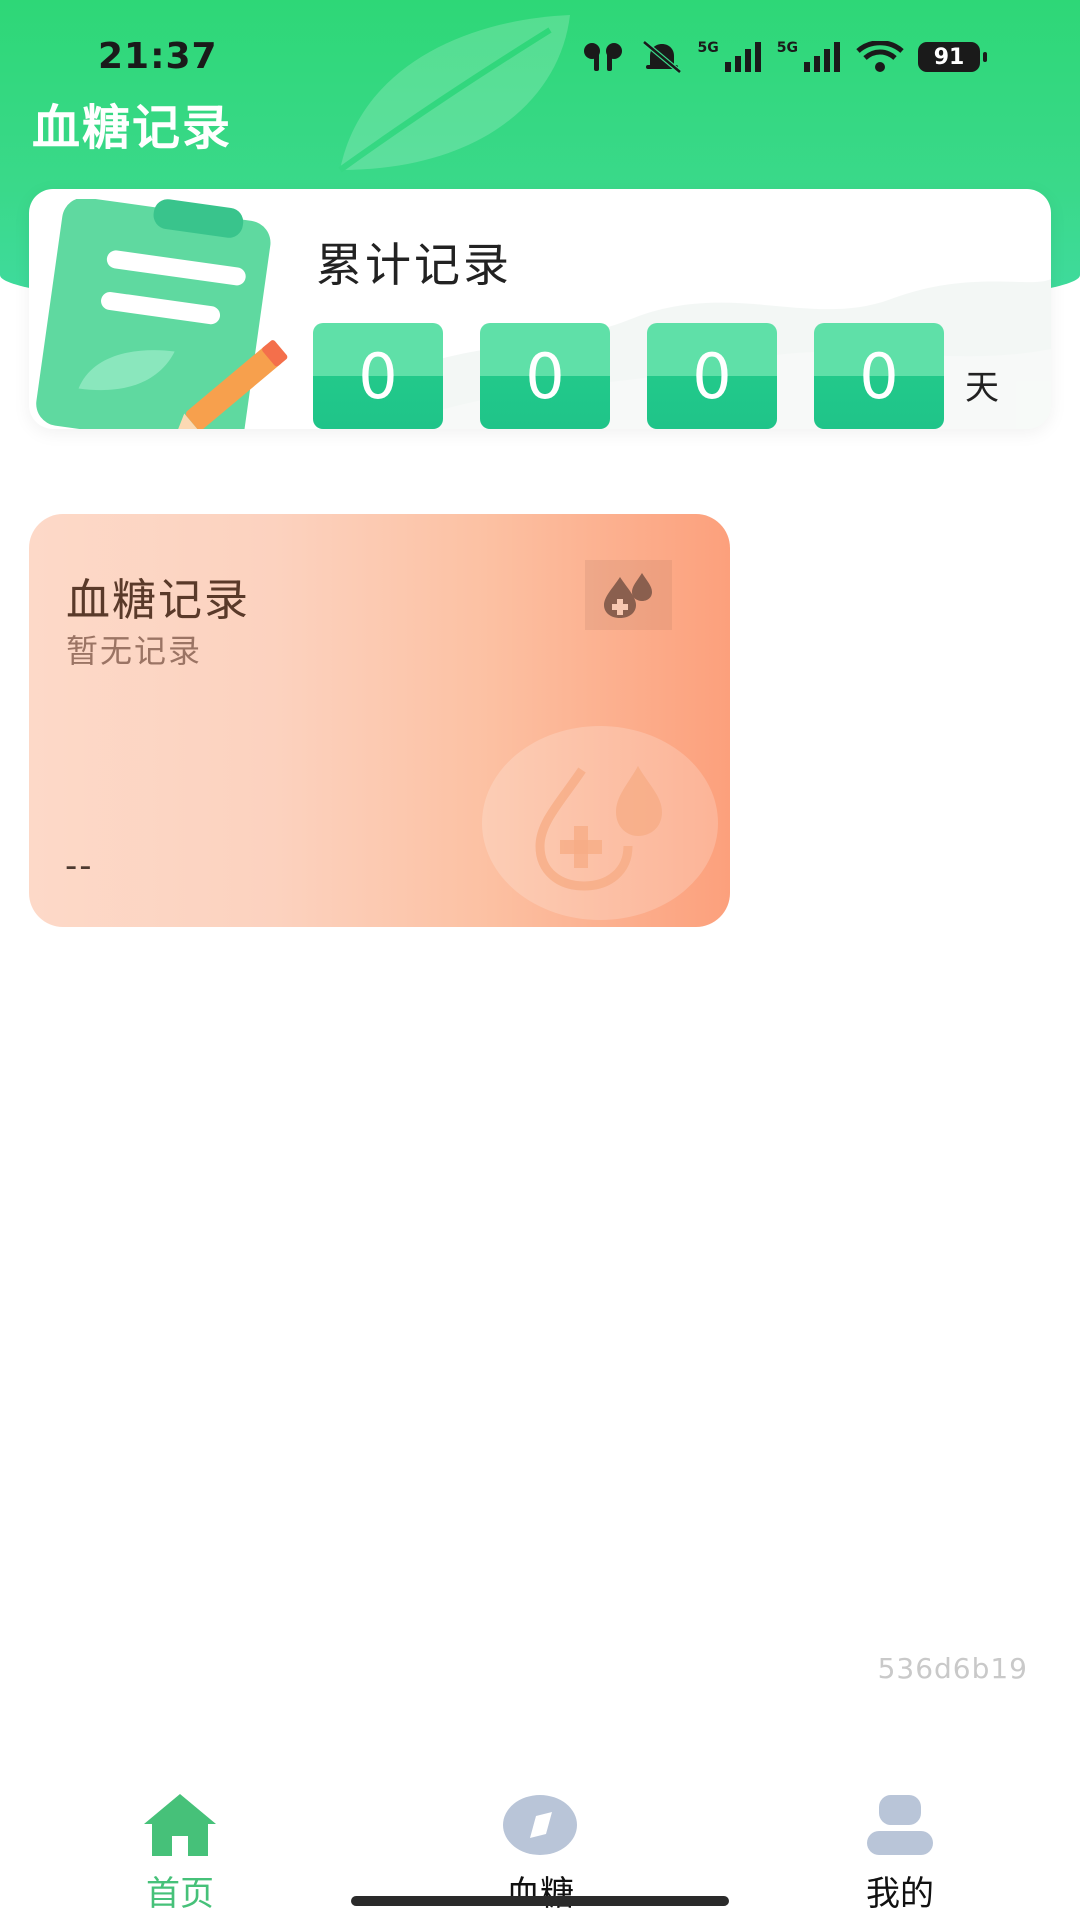  Describe the element at coordinates (952, 57) in the screenshot. I see `battery-indicator: 91` at that location.